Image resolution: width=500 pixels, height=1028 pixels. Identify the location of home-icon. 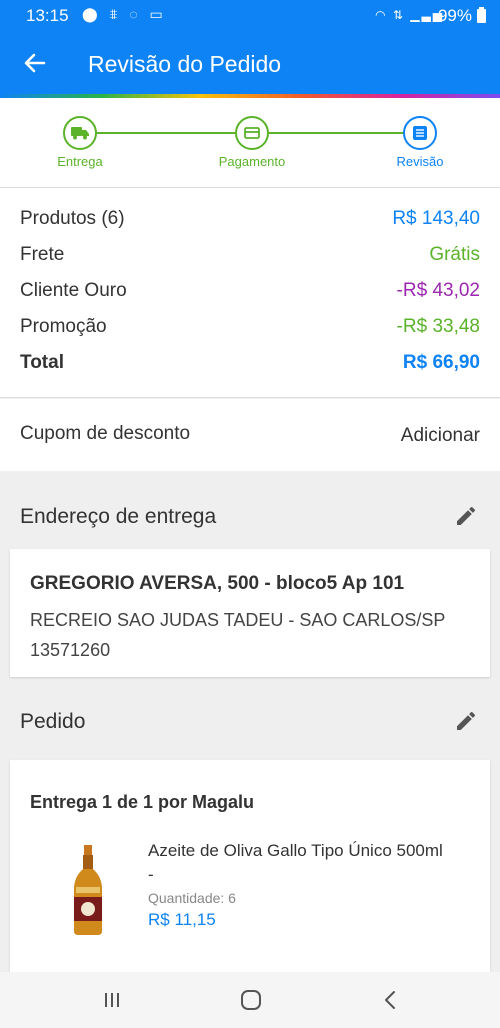
(251, 1000).